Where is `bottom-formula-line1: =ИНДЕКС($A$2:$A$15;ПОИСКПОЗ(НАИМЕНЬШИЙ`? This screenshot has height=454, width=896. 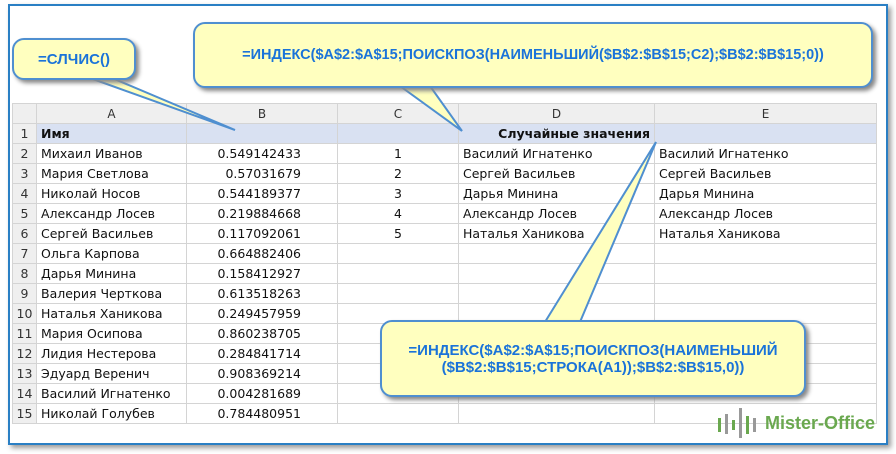
bottom-formula-line1: =ИНДЕКС($A$2:$A$15;ПОИСКПОЗ(НАИМЕНЬШИЙ is located at coordinates (593, 350).